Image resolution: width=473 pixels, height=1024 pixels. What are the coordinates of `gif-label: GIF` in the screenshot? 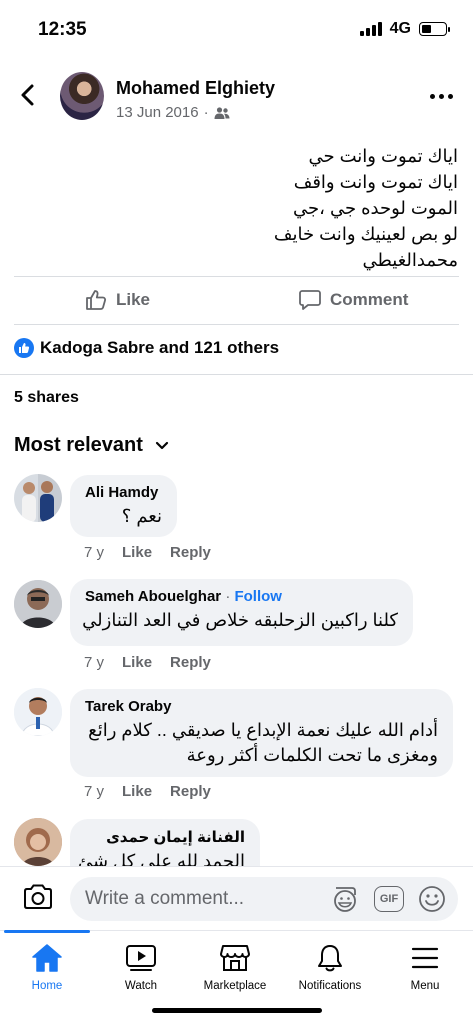 It's located at (389, 899).